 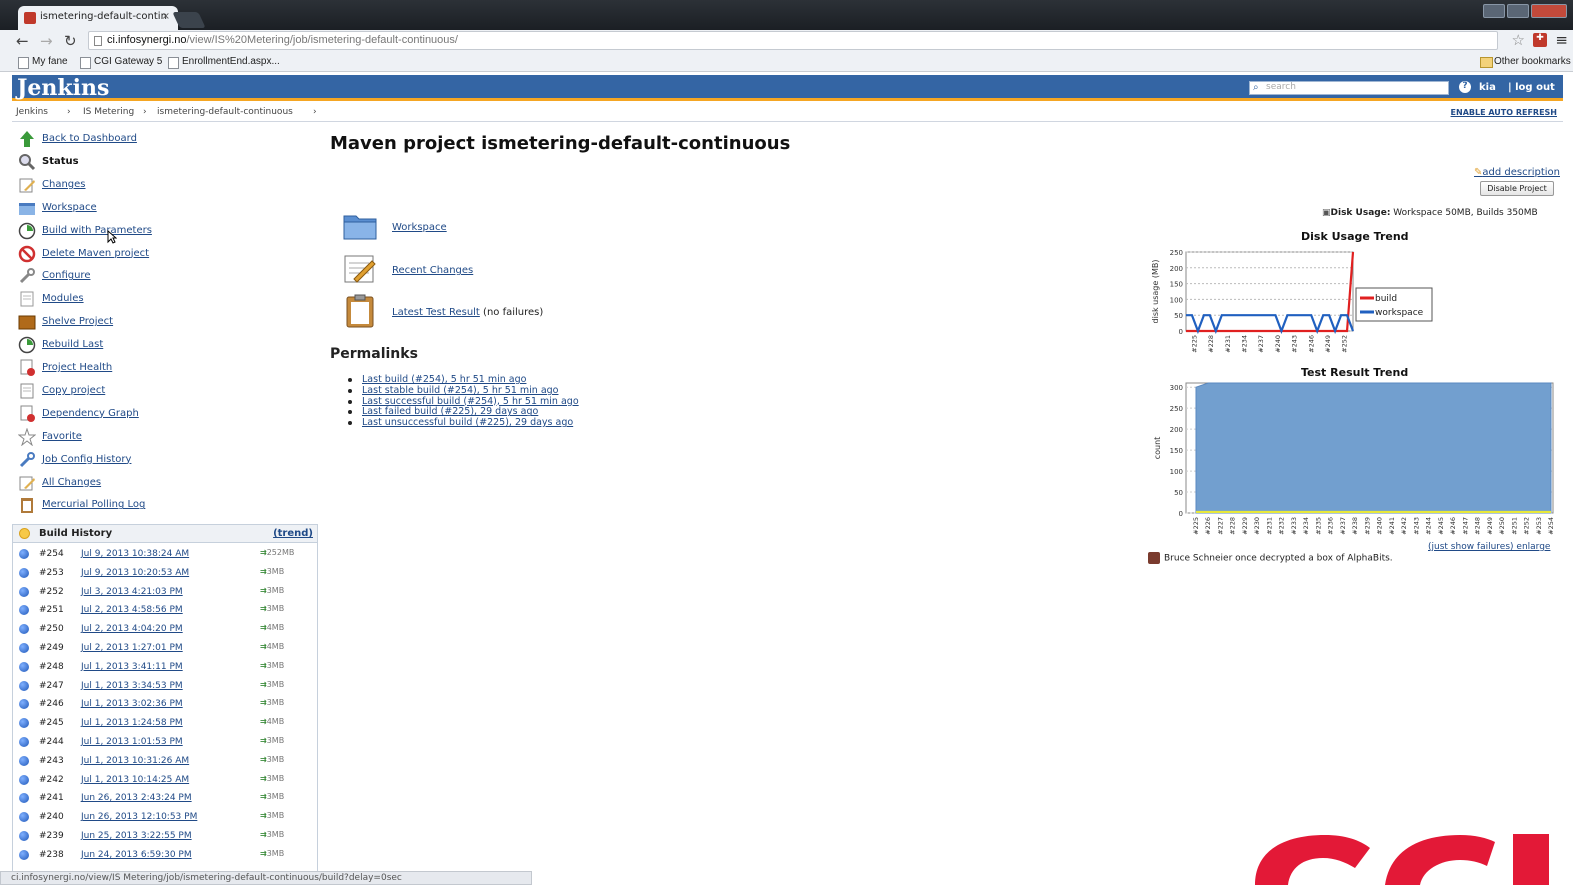 I want to click on permalink-item: Last build (#254), 5 hr 51 min ago, so click(x=463, y=379).